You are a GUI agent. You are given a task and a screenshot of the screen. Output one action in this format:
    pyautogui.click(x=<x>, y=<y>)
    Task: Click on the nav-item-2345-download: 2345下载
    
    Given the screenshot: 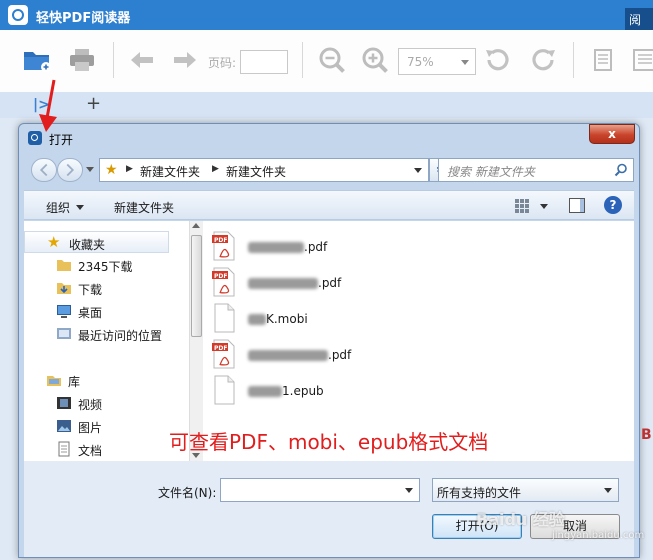 What is the action you would take?
    pyautogui.click(x=99, y=265)
    